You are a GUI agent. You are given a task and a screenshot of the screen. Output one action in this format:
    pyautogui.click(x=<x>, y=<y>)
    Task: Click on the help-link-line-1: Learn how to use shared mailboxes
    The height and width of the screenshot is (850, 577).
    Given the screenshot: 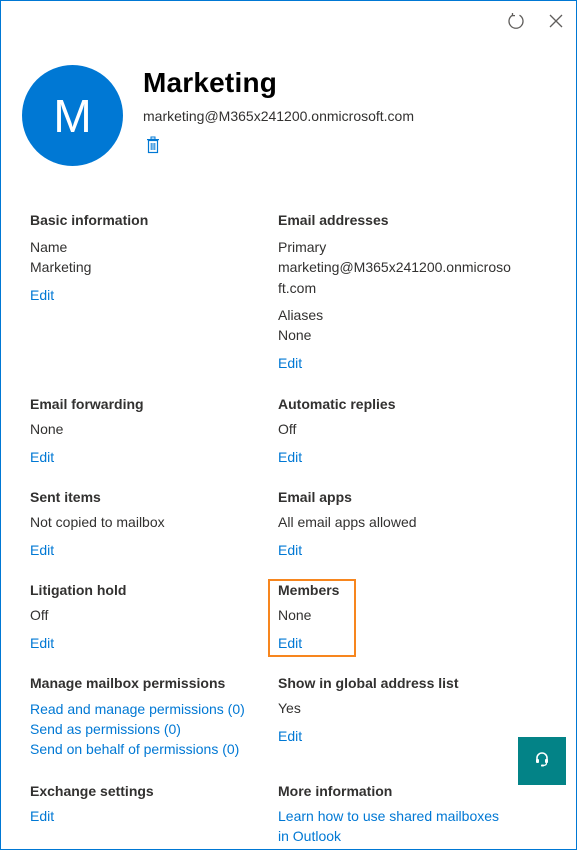 What is the action you would take?
    pyautogui.click(x=408, y=816)
    